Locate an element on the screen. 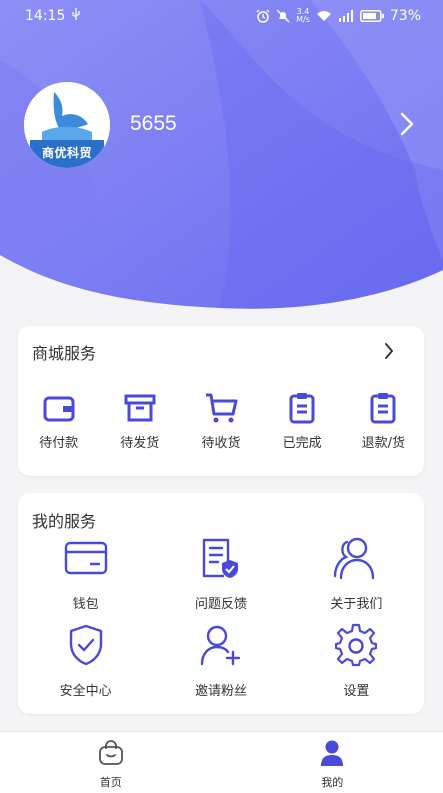  alarm-icon is located at coordinates (263, 16).